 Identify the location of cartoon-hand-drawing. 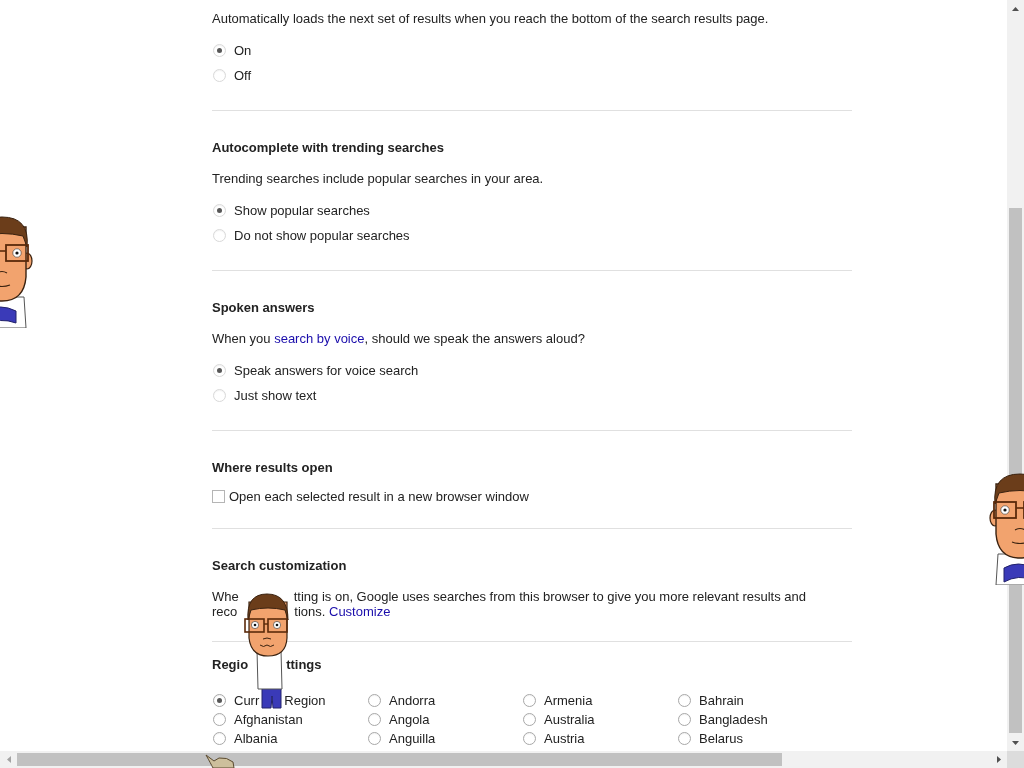
(220, 761).